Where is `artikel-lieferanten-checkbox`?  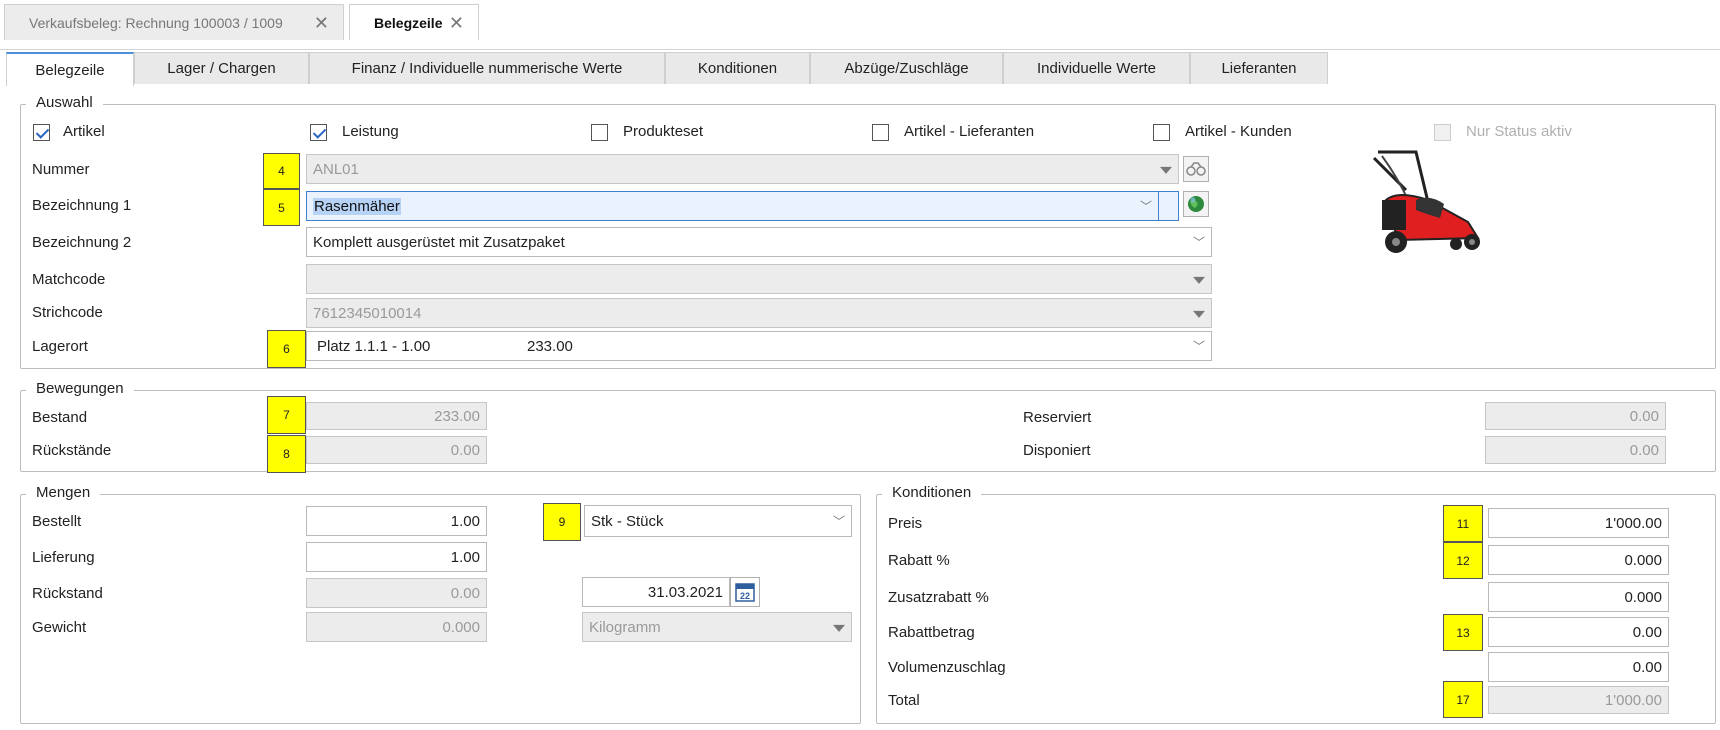
artikel-lieferanten-checkbox is located at coordinates (880, 132).